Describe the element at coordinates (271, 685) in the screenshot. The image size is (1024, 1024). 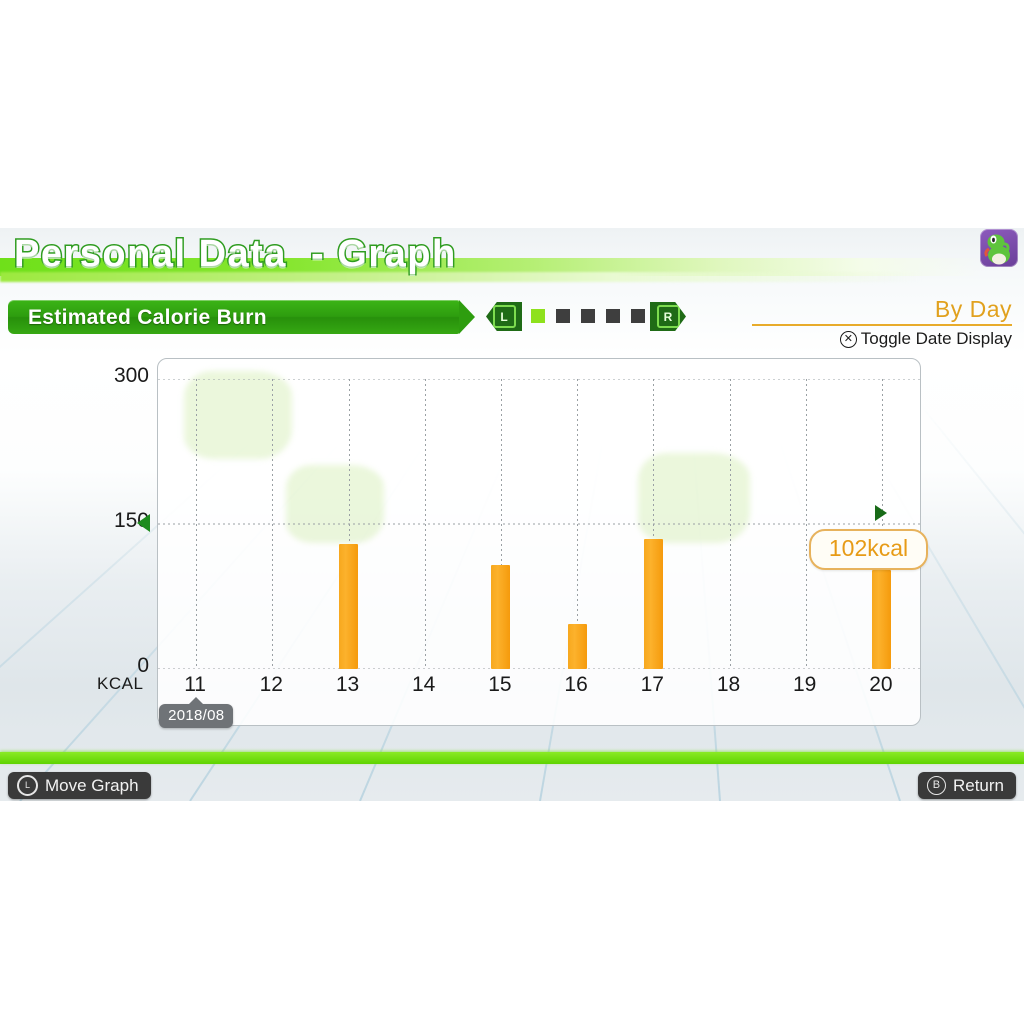
I see `x-axis-tick-label: 12` at that location.